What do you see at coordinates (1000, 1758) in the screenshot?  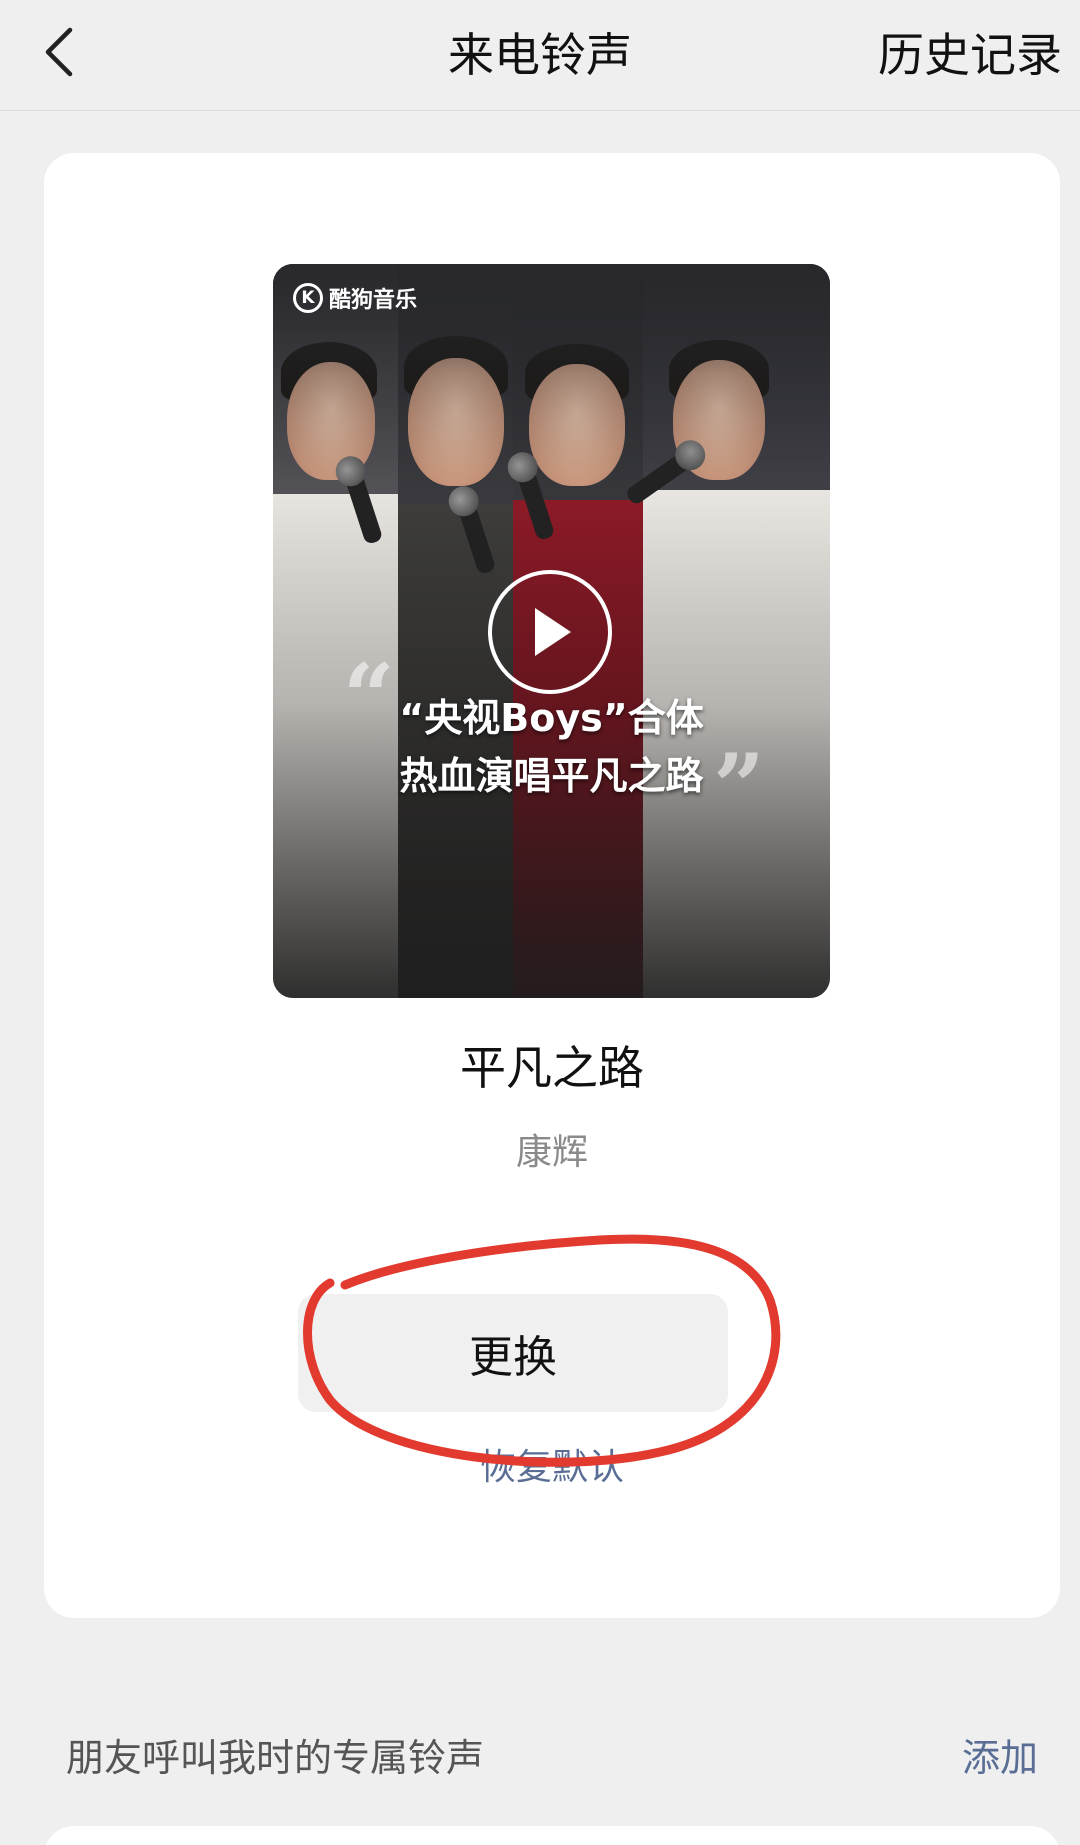 I see `add-friend-ringtone-button: 添加` at bounding box center [1000, 1758].